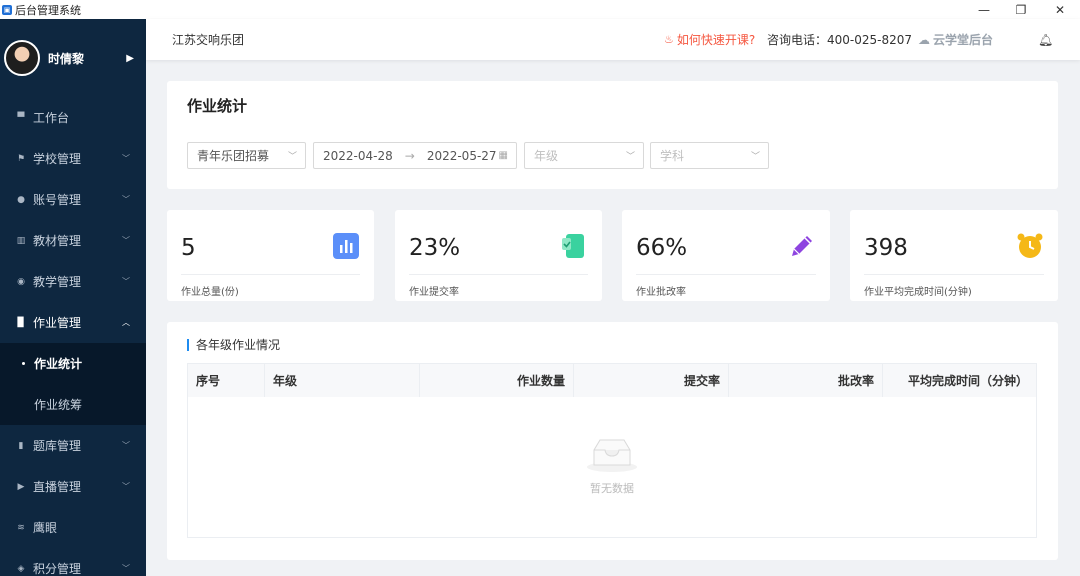  What do you see at coordinates (984, 9) in the screenshot?
I see `minimize-button: —` at bounding box center [984, 9].